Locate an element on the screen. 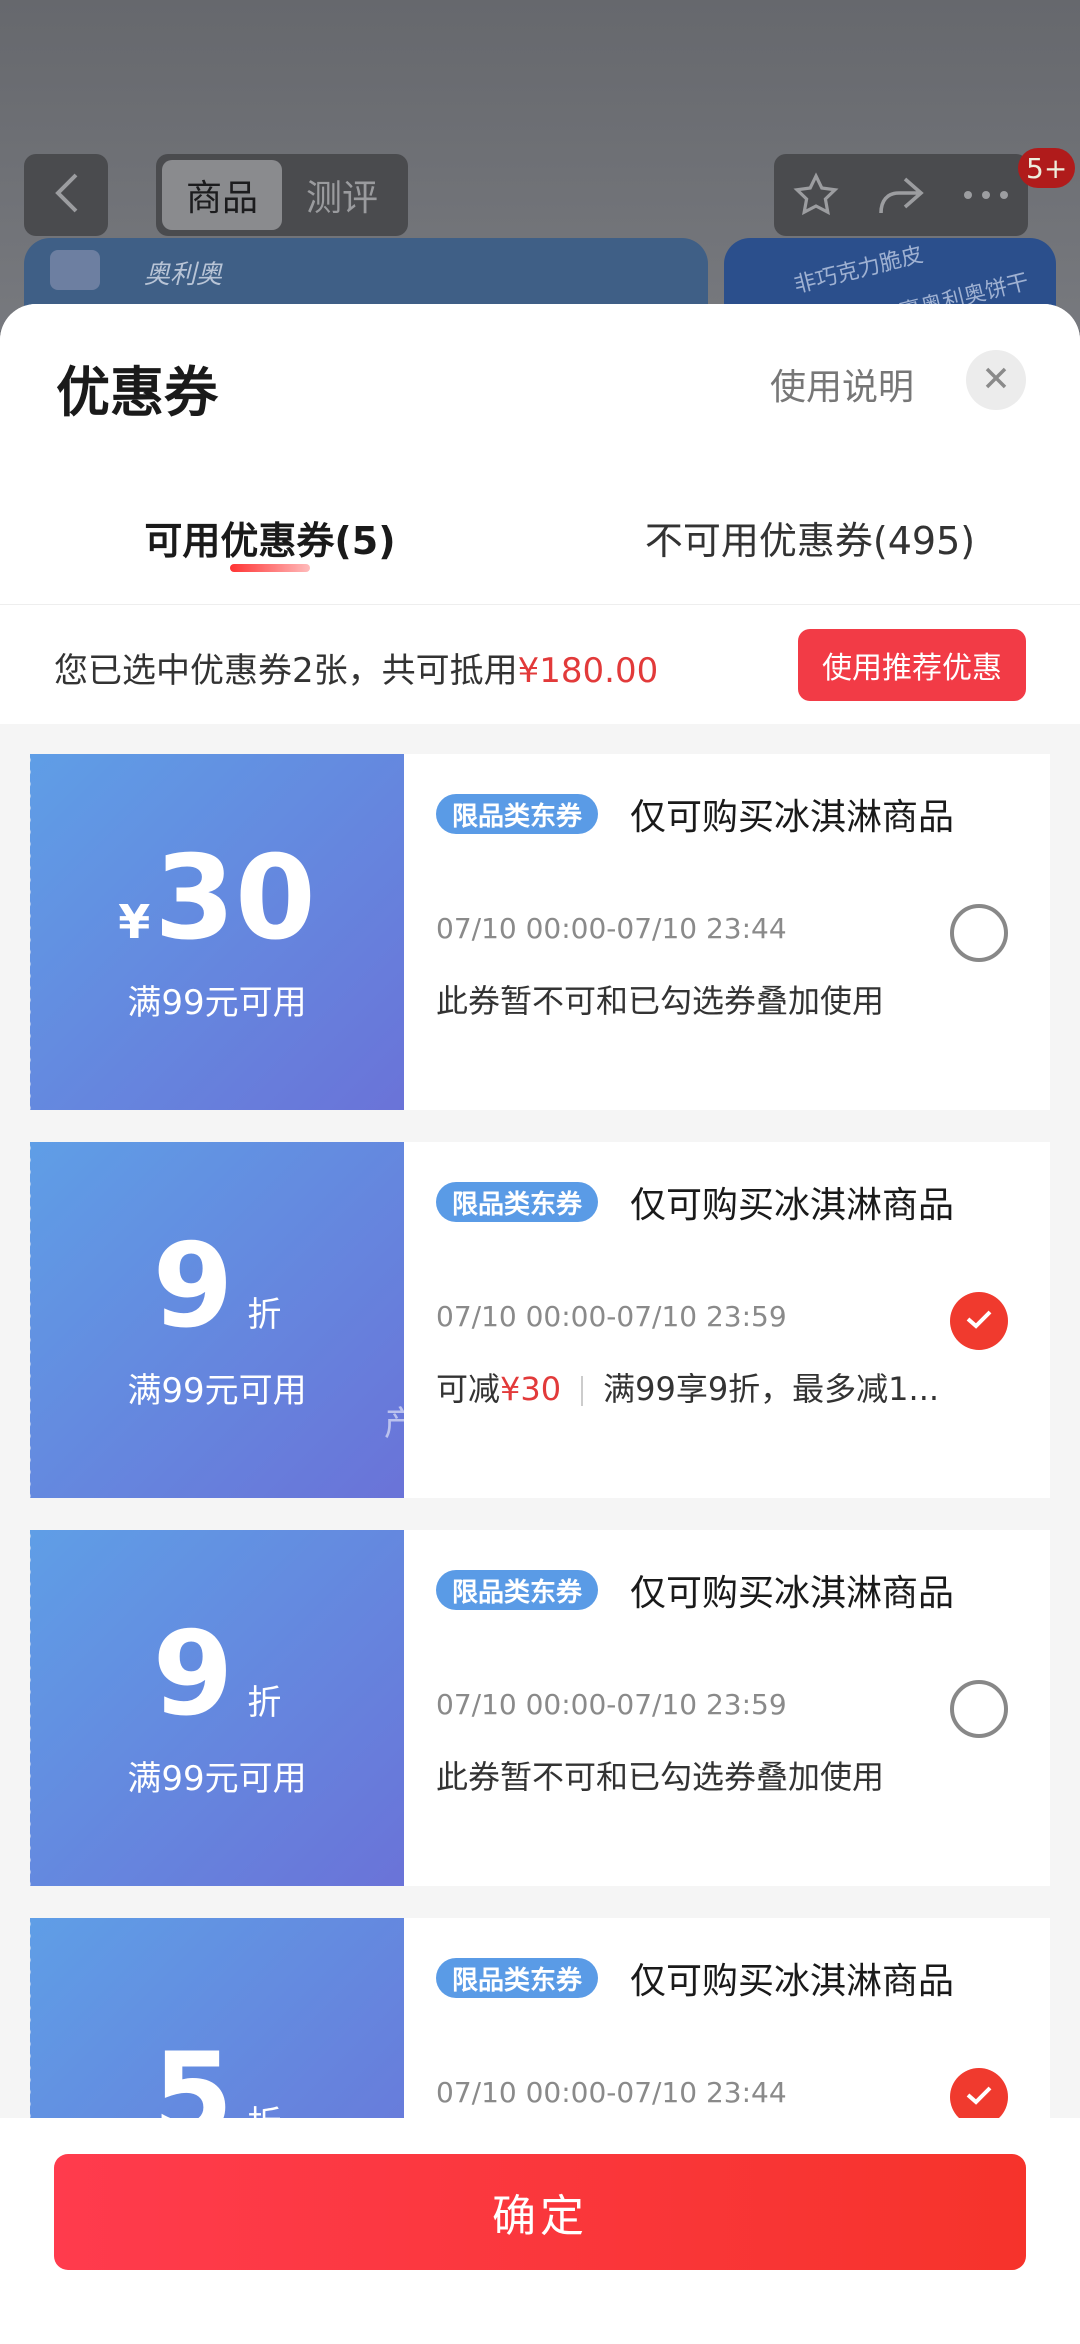  coupon-value: 30 is located at coordinates (235, 898).